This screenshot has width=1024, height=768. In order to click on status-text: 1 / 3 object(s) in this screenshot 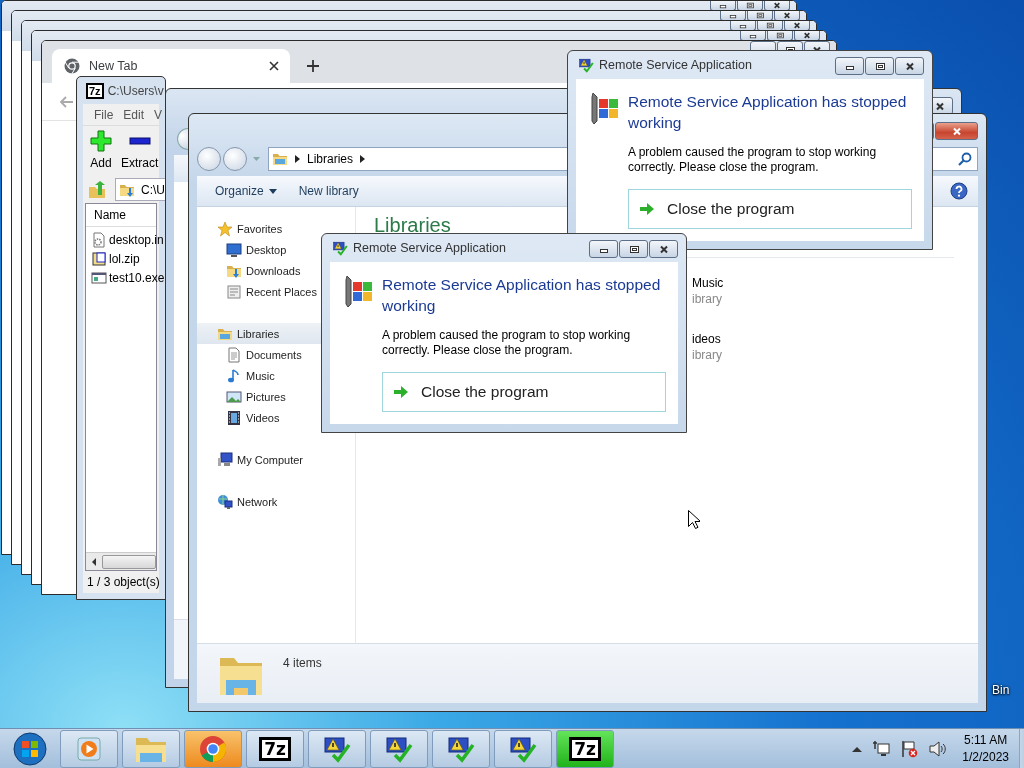, I will do `click(122, 582)`.